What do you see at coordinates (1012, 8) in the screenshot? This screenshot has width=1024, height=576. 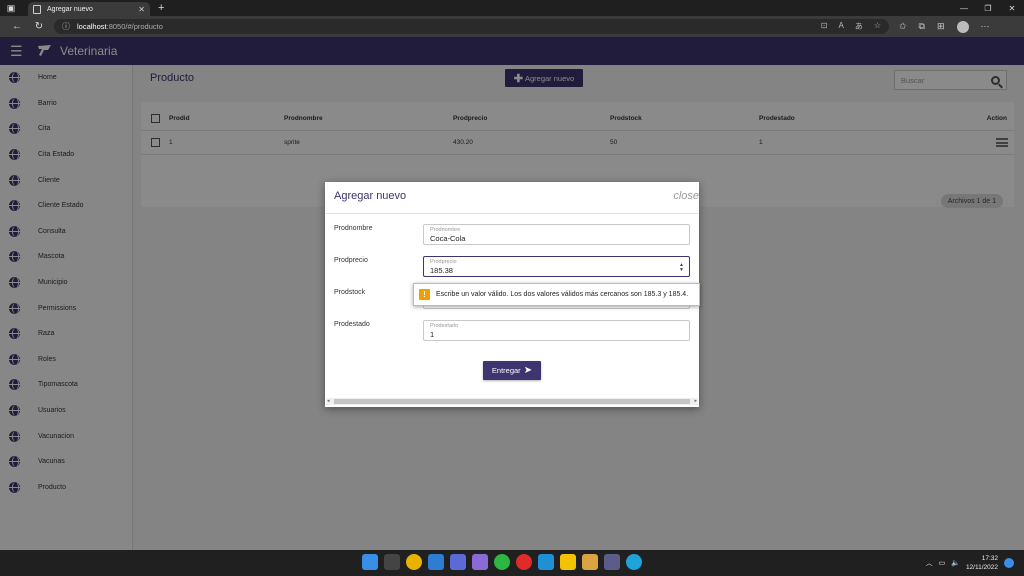 I see `close-window-icon: ✕` at bounding box center [1012, 8].